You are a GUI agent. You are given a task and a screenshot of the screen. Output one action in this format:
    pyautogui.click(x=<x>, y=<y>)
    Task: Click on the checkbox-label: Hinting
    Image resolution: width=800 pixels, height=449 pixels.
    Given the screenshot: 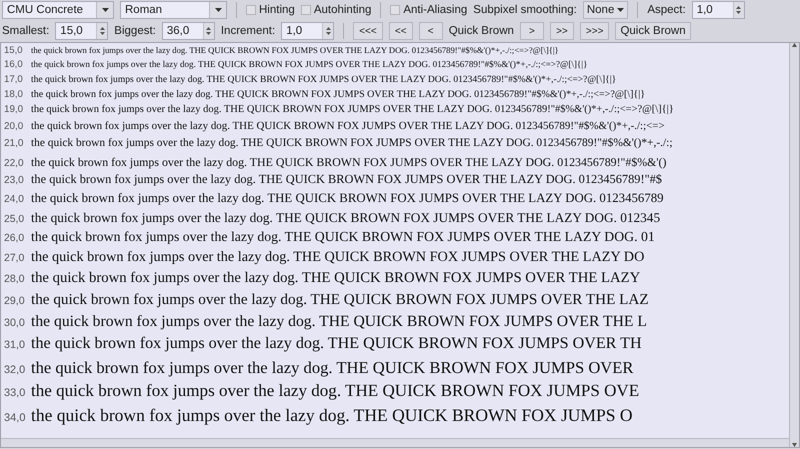 What is the action you would take?
    pyautogui.click(x=277, y=10)
    